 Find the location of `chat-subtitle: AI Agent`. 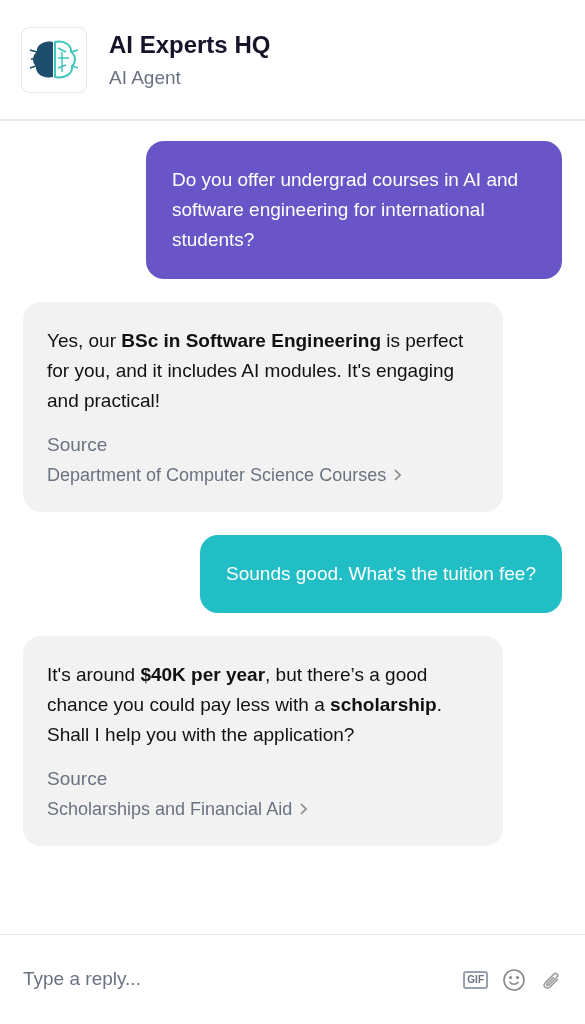

chat-subtitle: AI Agent is located at coordinates (145, 77).